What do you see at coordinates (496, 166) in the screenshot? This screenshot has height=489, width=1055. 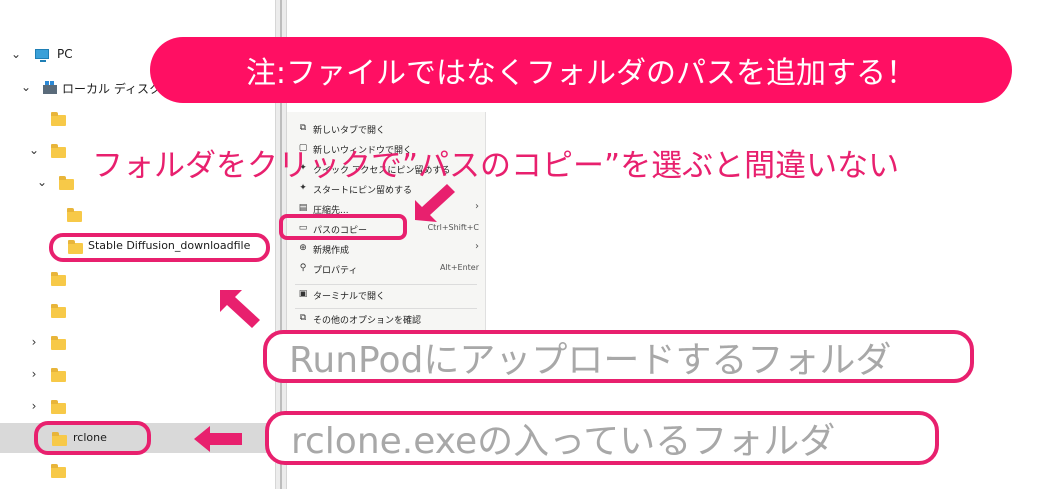 I see `tip-text: フォルダをクリックで”パスのコピー”を選ぶと間違いない` at bounding box center [496, 166].